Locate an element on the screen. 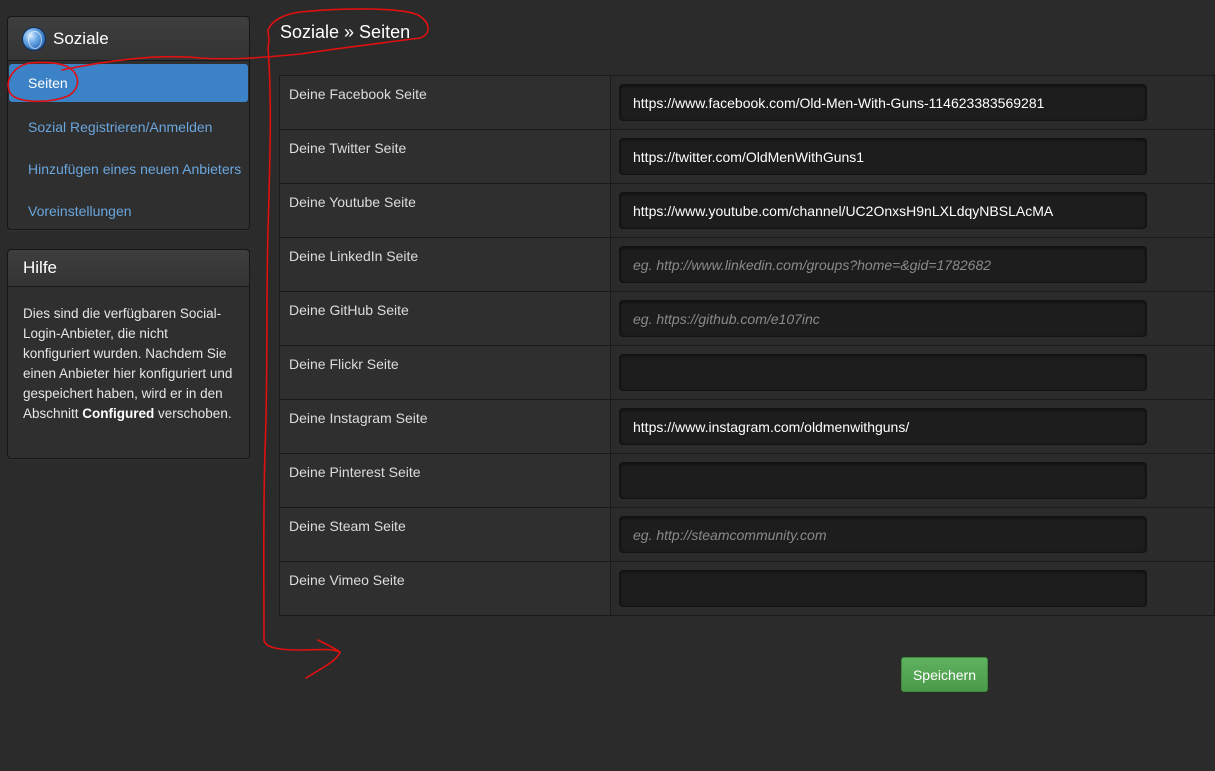  sidebar-item-social-login: Sozial Registrieren/Anmelden is located at coordinates (128, 127).